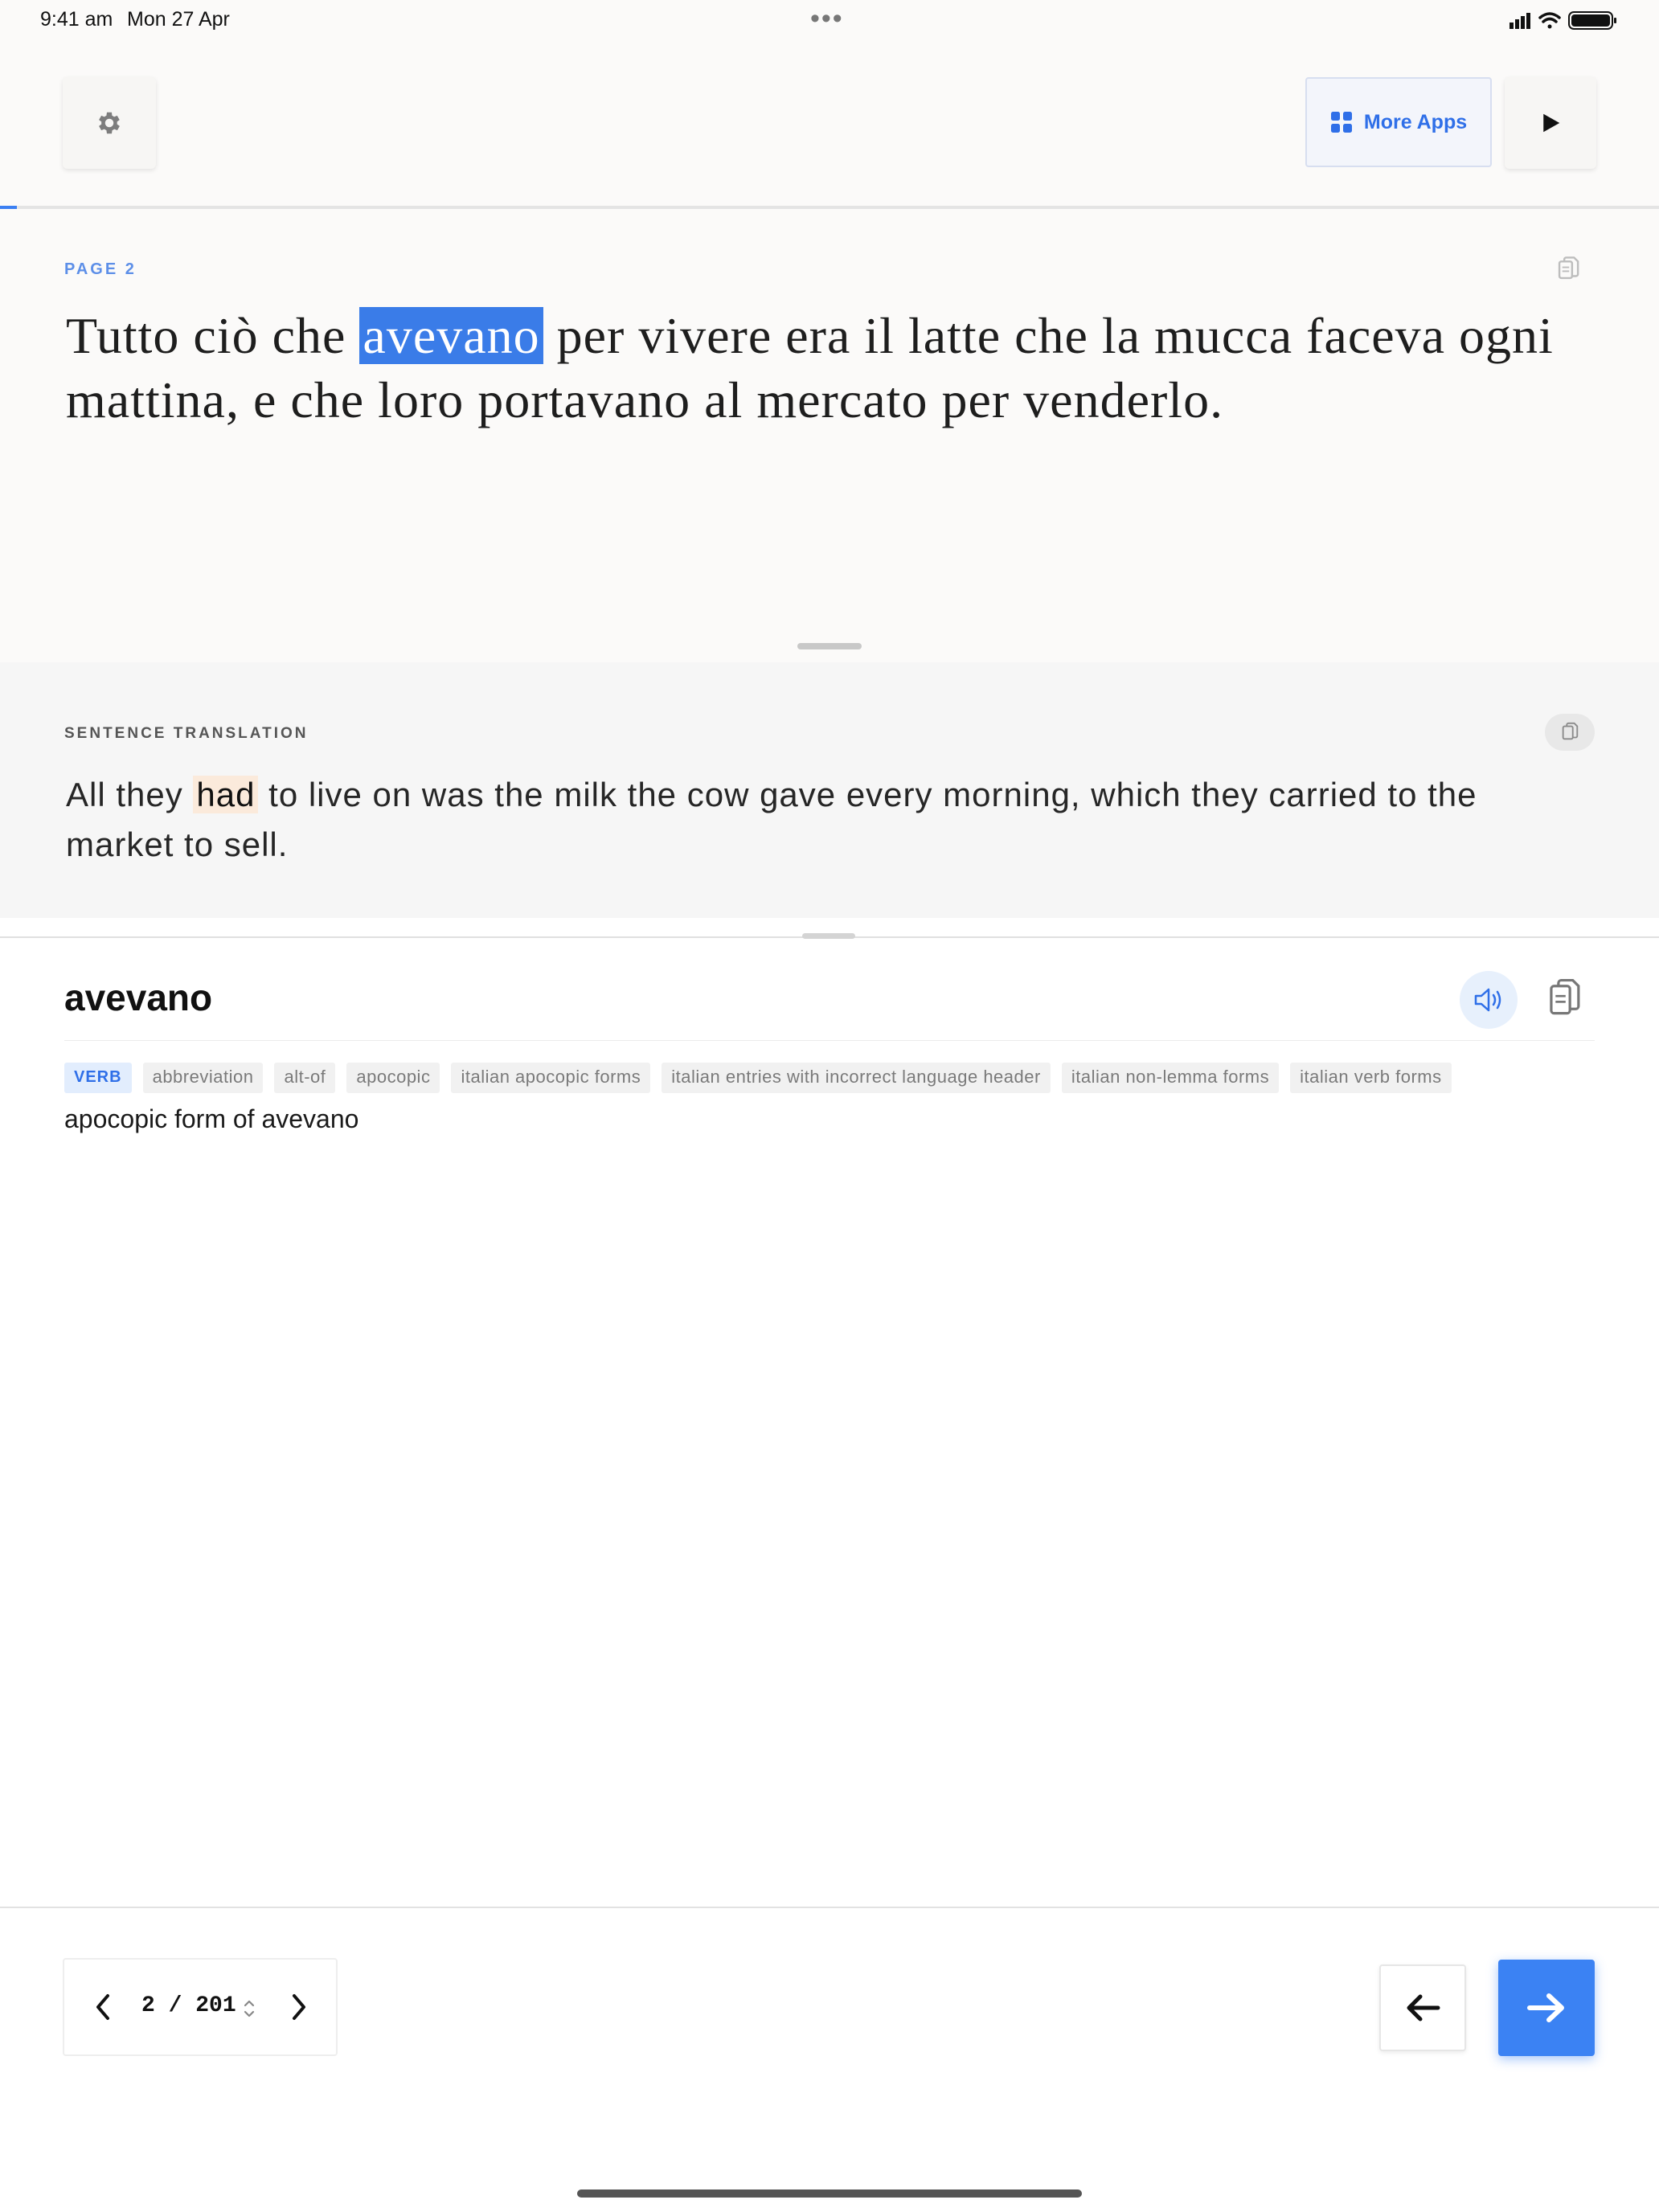 This screenshot has width=1659, height=2212. Describe the element at coordinates (305, 1078) in the screenshot. I see `tag: alt-of` at that location.